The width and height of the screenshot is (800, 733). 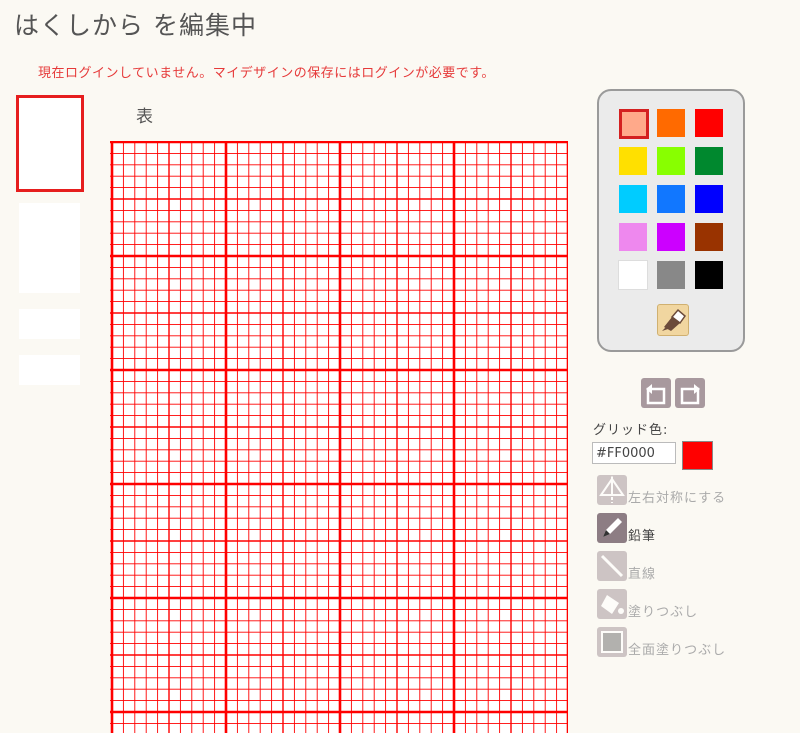 What do you see at coordinates (697, 568) in the screenshot?
I see `tool-line: 直線` at bounding box center [697, 568].